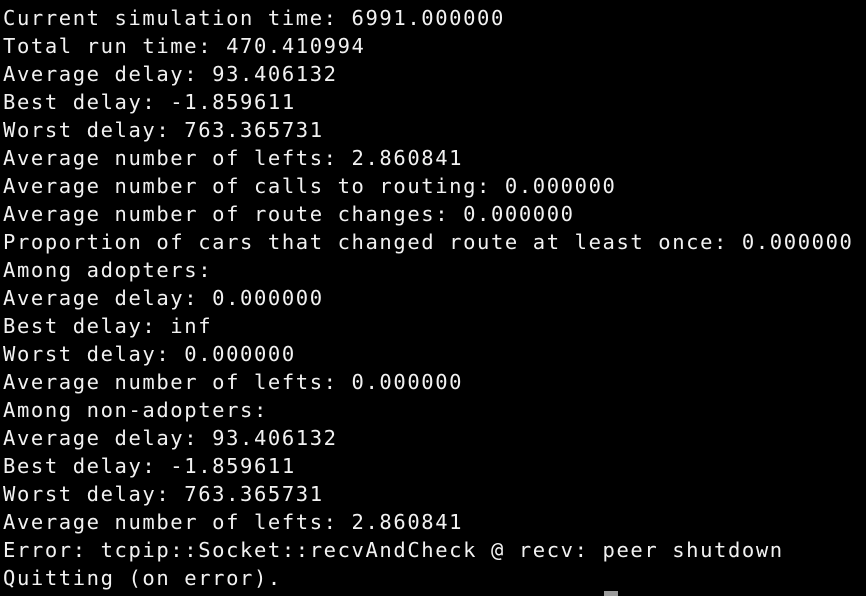  Describe the element at coordinates (149, 354) in the screenshot. I see `output-line-adopters-worst-delay: Worst delay: 0.000000` at that location.